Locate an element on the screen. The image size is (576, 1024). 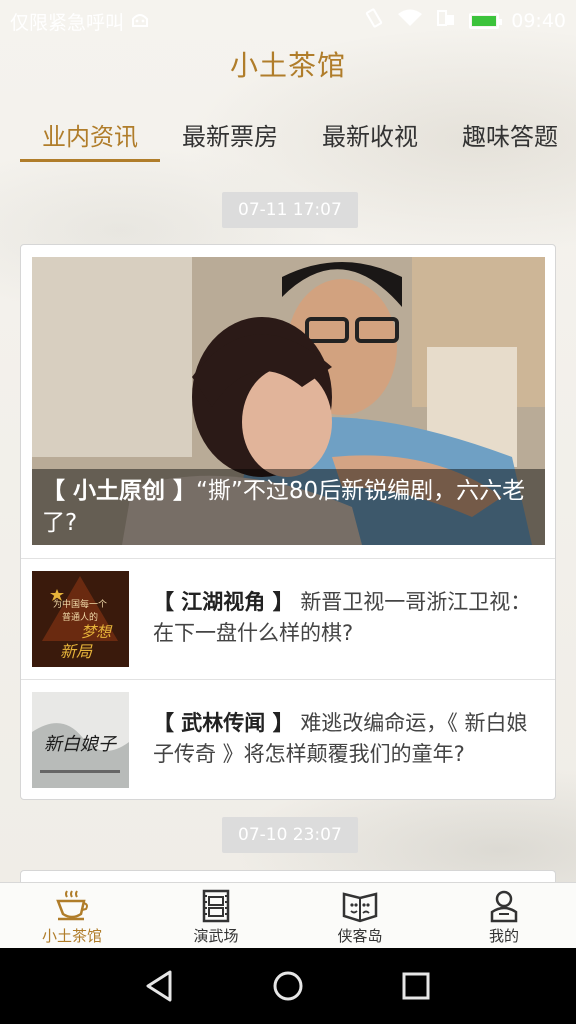
tab-box-office: 最新票房 is located at coordinates (230, 137).